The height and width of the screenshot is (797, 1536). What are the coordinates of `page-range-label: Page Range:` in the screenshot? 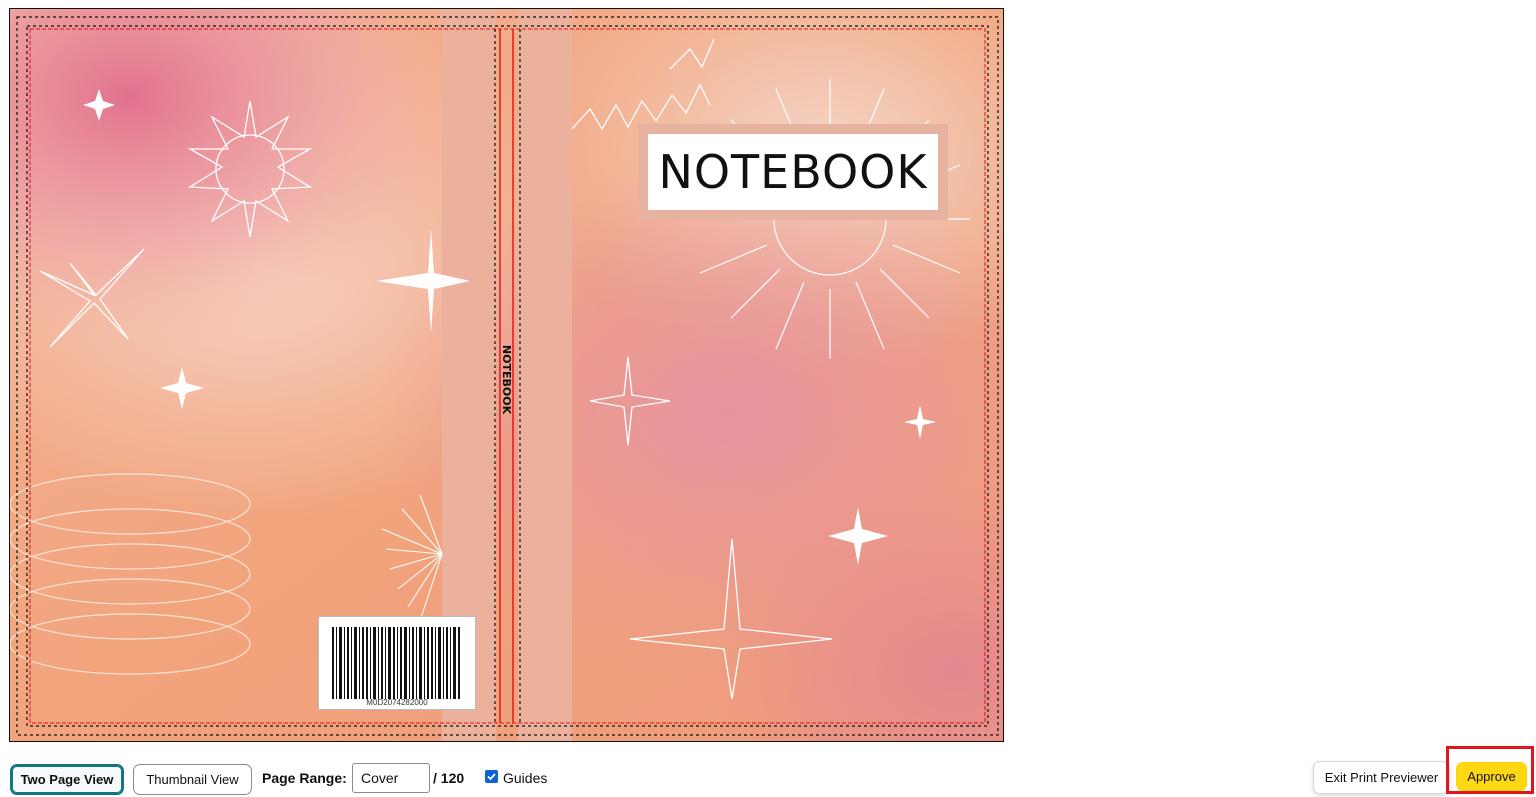 It's located at (304, 778).